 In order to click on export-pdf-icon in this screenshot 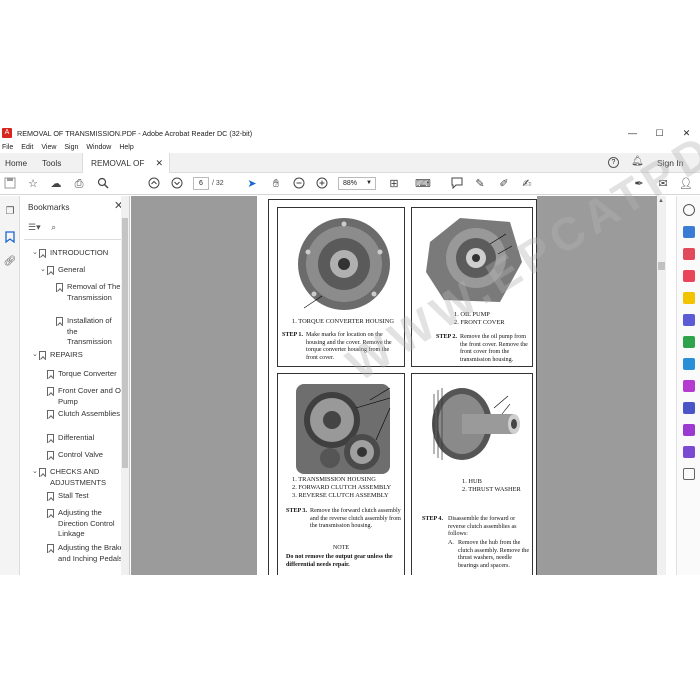, I will do `click(689, 232)`.